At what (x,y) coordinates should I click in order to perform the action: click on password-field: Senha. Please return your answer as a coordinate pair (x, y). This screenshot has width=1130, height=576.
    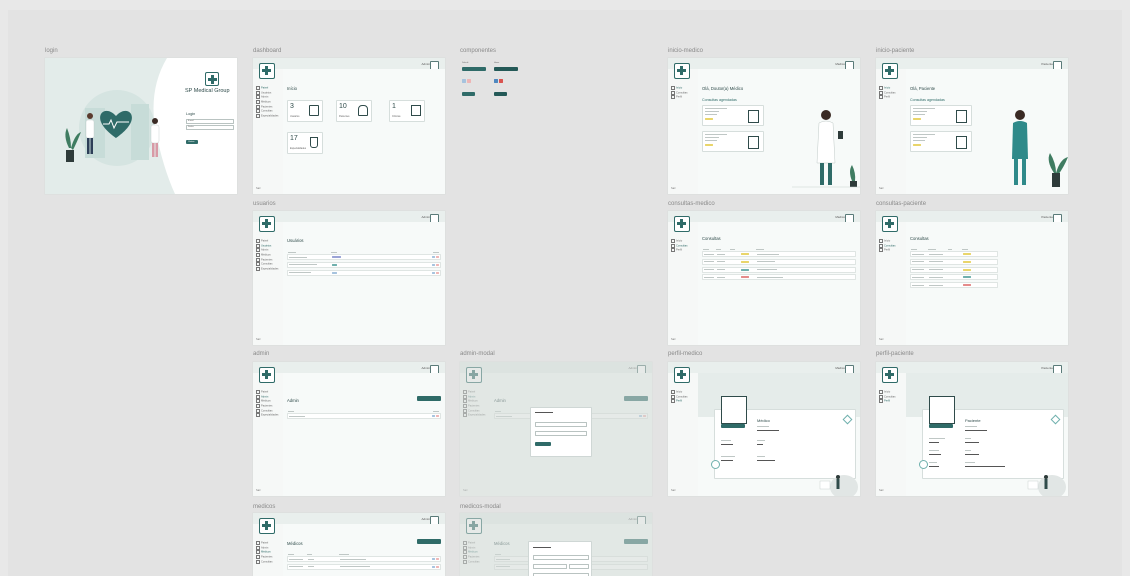
    Looking at the image, I should click on (210, 127).